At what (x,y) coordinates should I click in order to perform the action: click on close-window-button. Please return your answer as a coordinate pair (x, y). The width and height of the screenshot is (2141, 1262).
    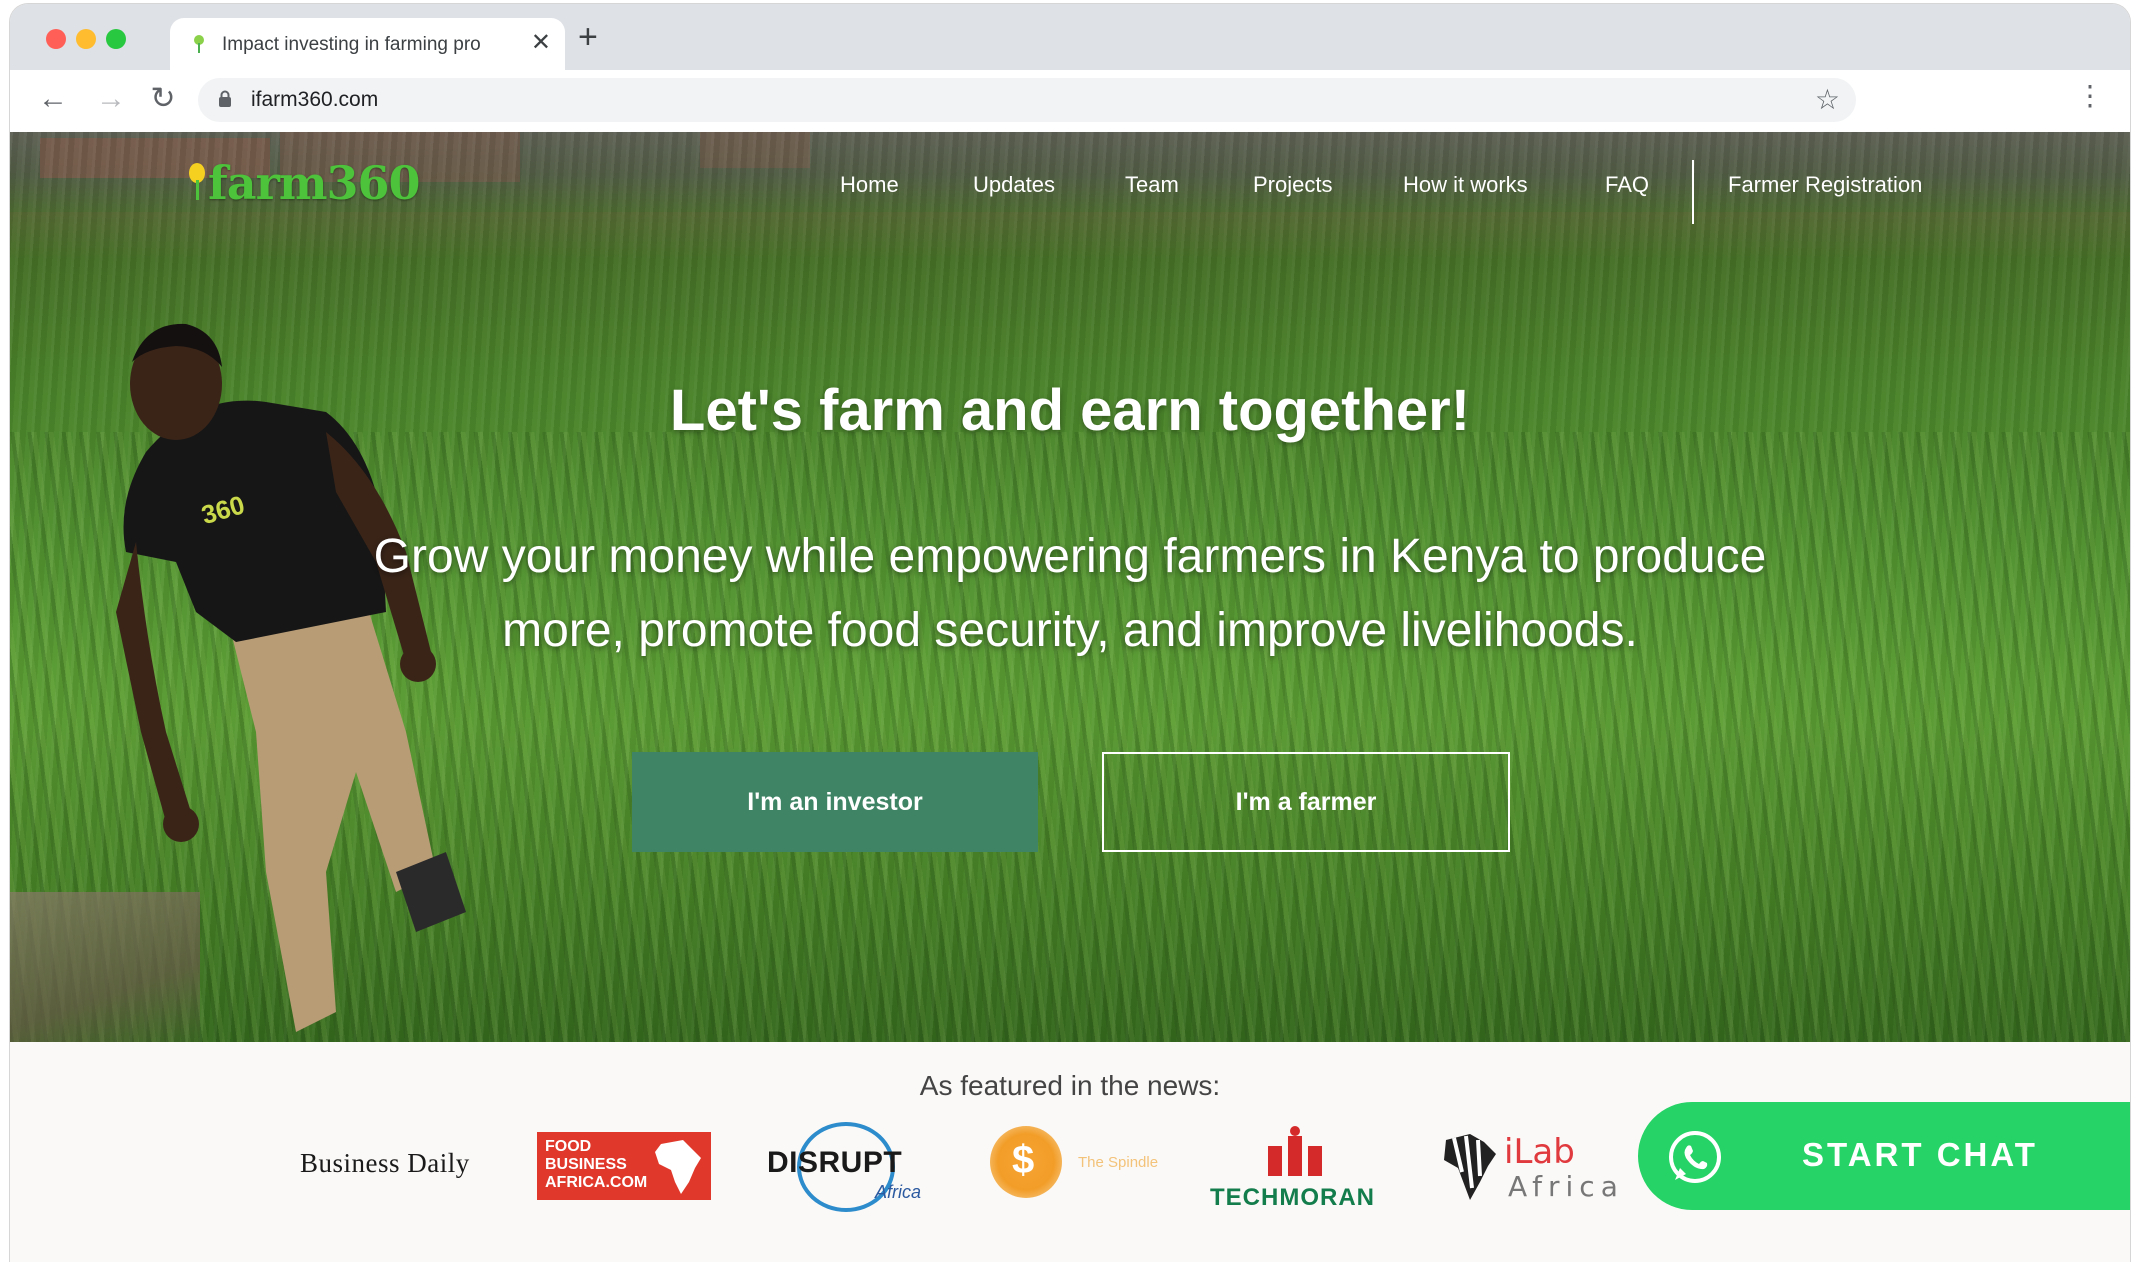
    Looking at the image, I should click on (56, 39).